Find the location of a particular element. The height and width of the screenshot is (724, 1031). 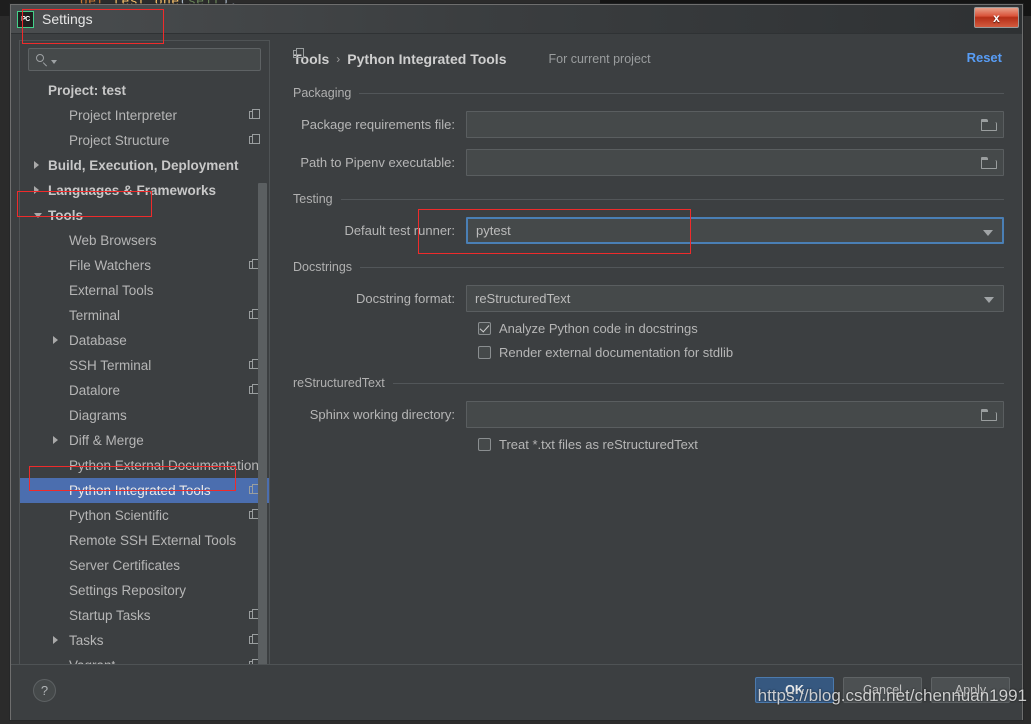

sidebar-item-label: Settings Repository is located at coordinates (128, 590).